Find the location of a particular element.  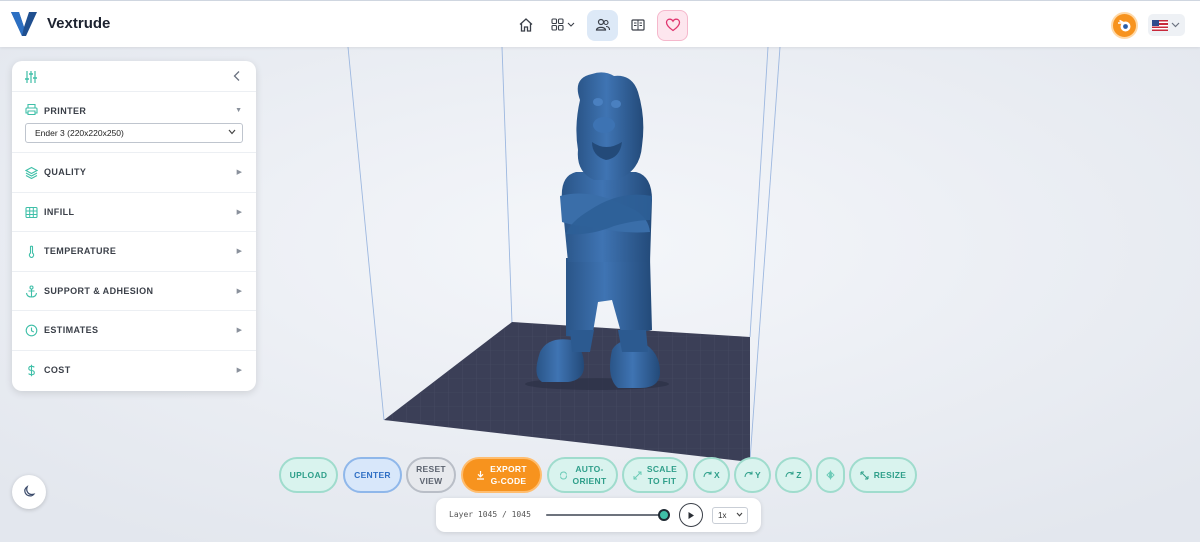

upload-button: UPLOAD is located at coordinates (308, 475).